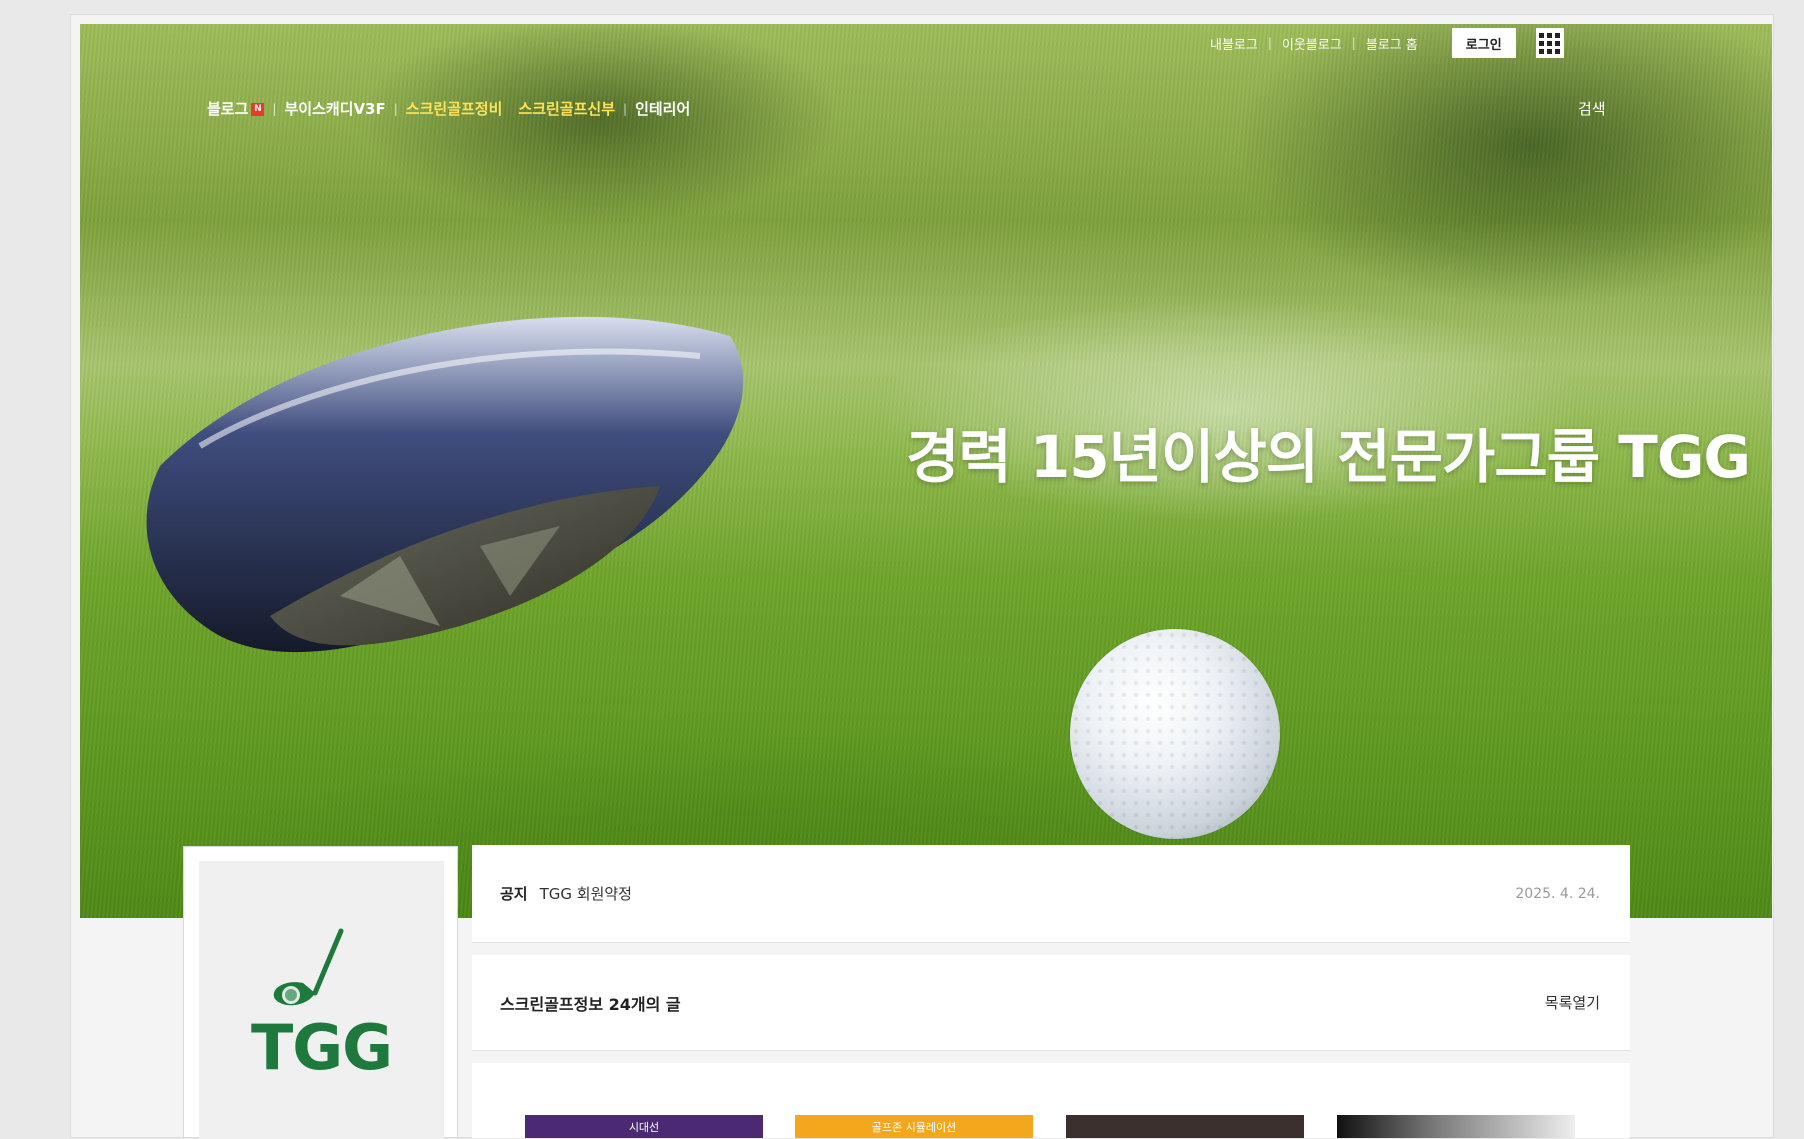 The image size is (1804, 1139). What do you see at coordinates (566, 108) in the screenshot?
I see `category-screen-golf-new: 스크린골프신부` at bounding box center [566, 108].